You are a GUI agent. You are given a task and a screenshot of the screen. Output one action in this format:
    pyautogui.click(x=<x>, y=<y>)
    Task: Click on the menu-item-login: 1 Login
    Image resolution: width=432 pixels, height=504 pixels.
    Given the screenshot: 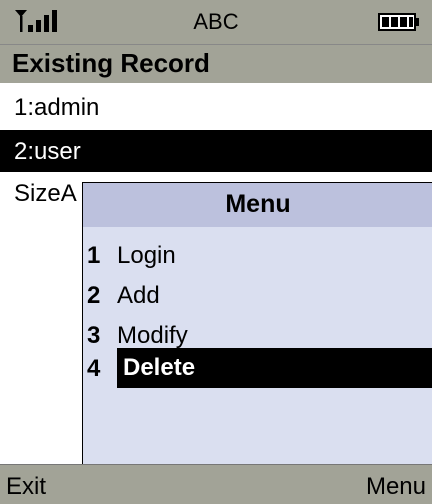 What is the action you would take?
    pyautogui.click(x=257, y=255)
    